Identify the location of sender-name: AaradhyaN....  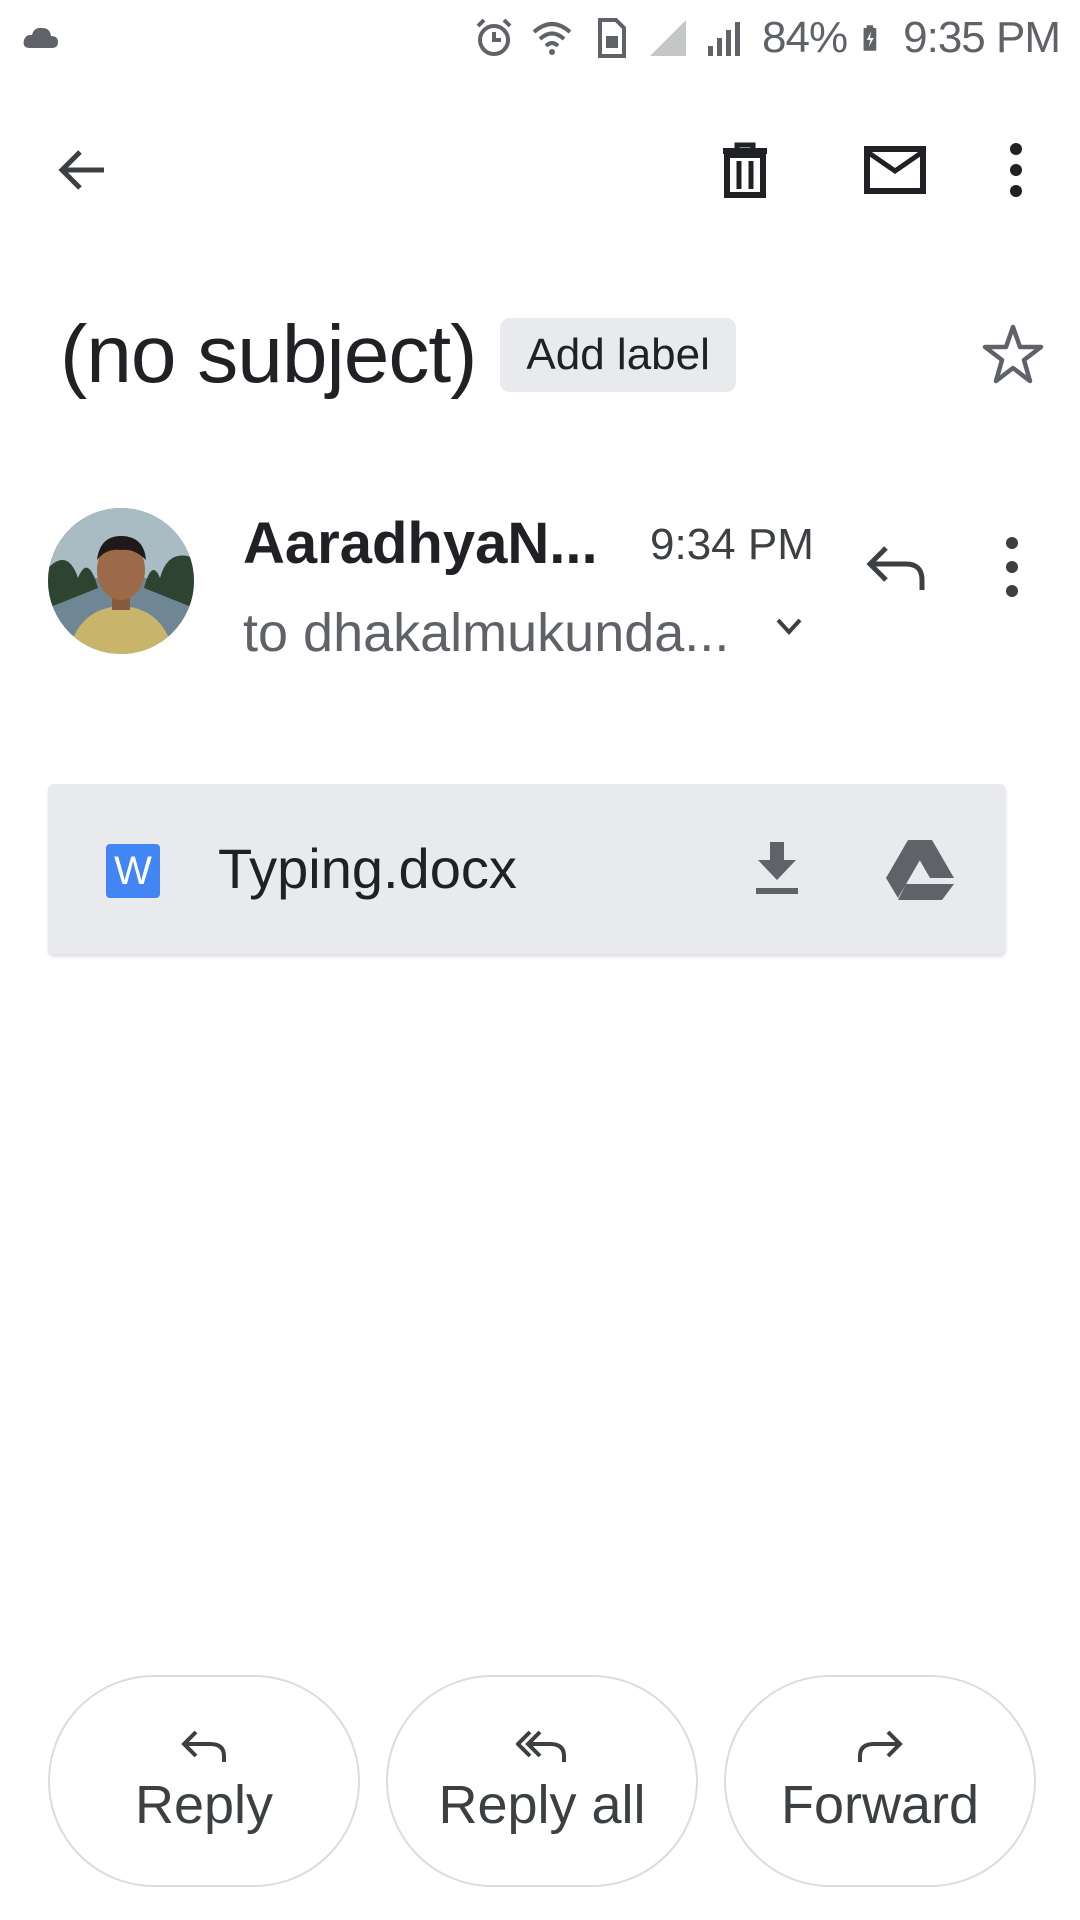
(420, 543).